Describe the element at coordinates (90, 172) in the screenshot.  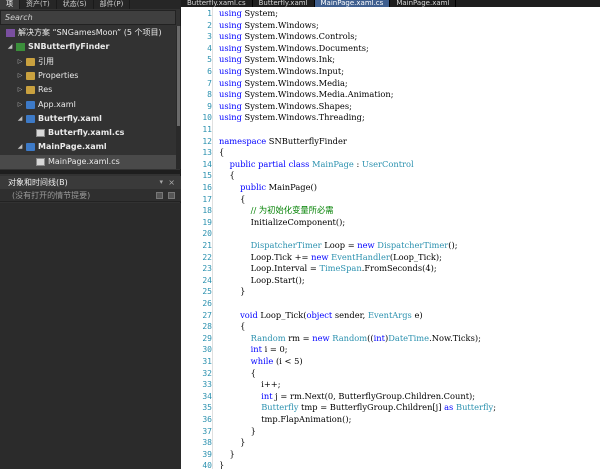
I see `panel-splitter` at that location.